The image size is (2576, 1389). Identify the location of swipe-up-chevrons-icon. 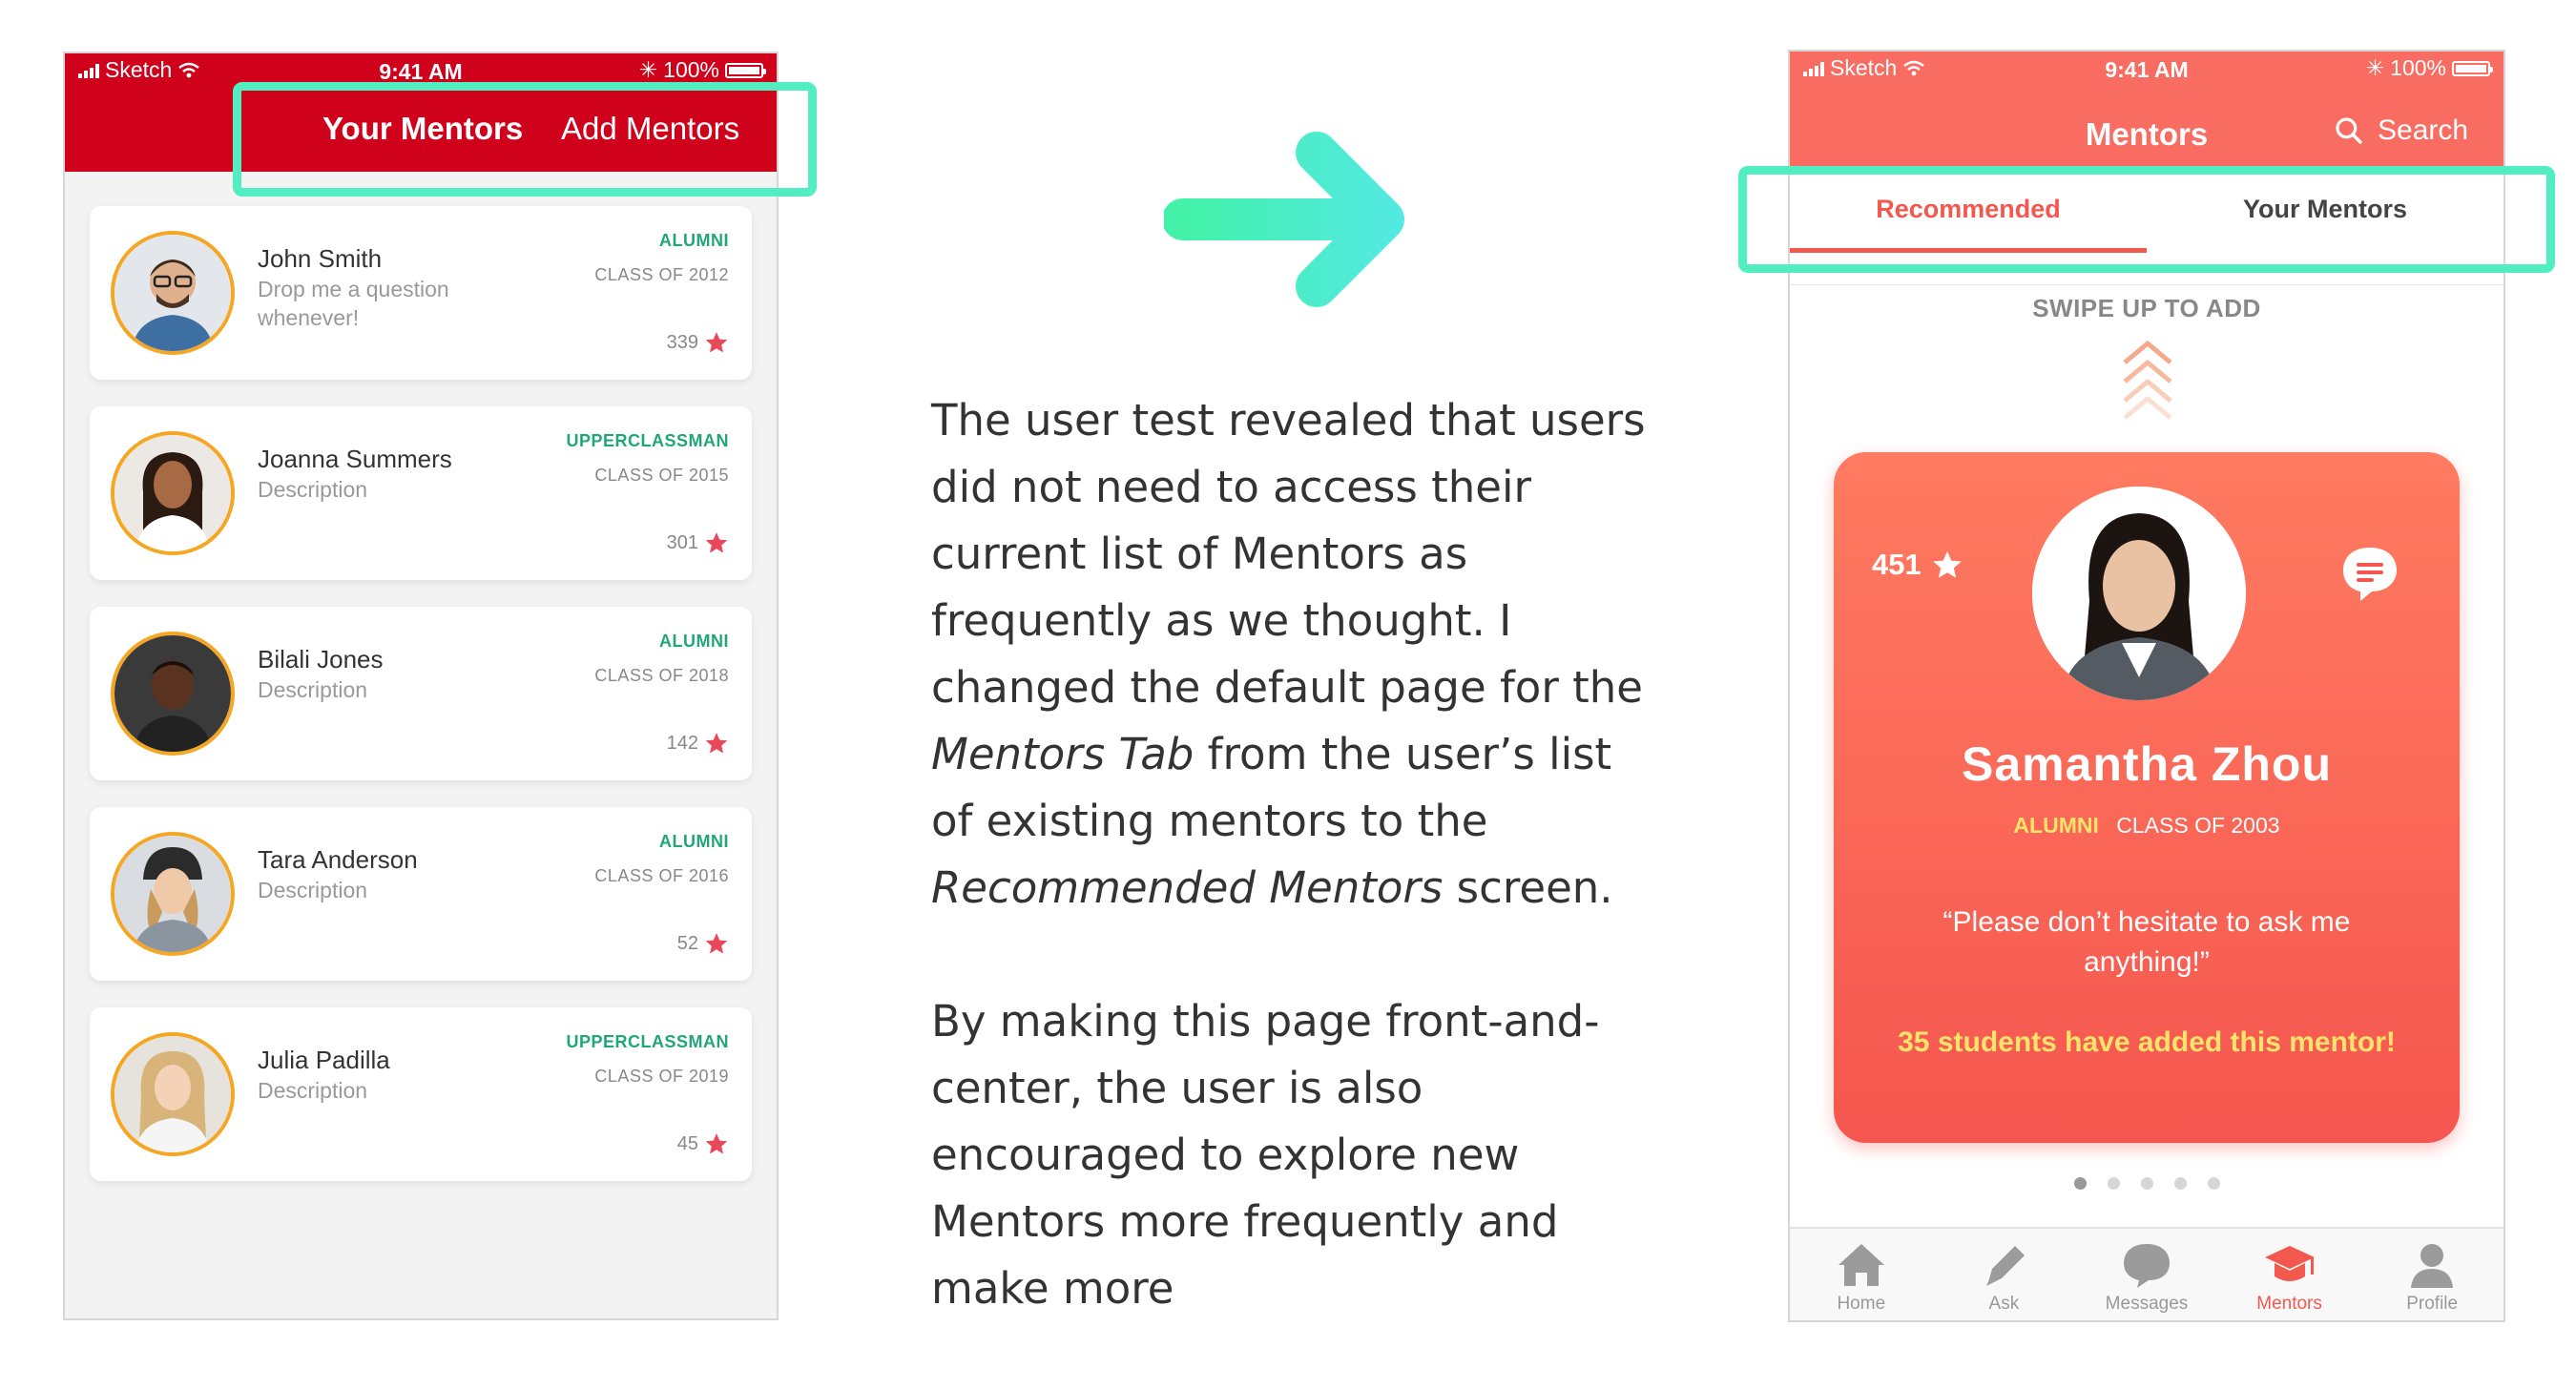
(2147, 380).